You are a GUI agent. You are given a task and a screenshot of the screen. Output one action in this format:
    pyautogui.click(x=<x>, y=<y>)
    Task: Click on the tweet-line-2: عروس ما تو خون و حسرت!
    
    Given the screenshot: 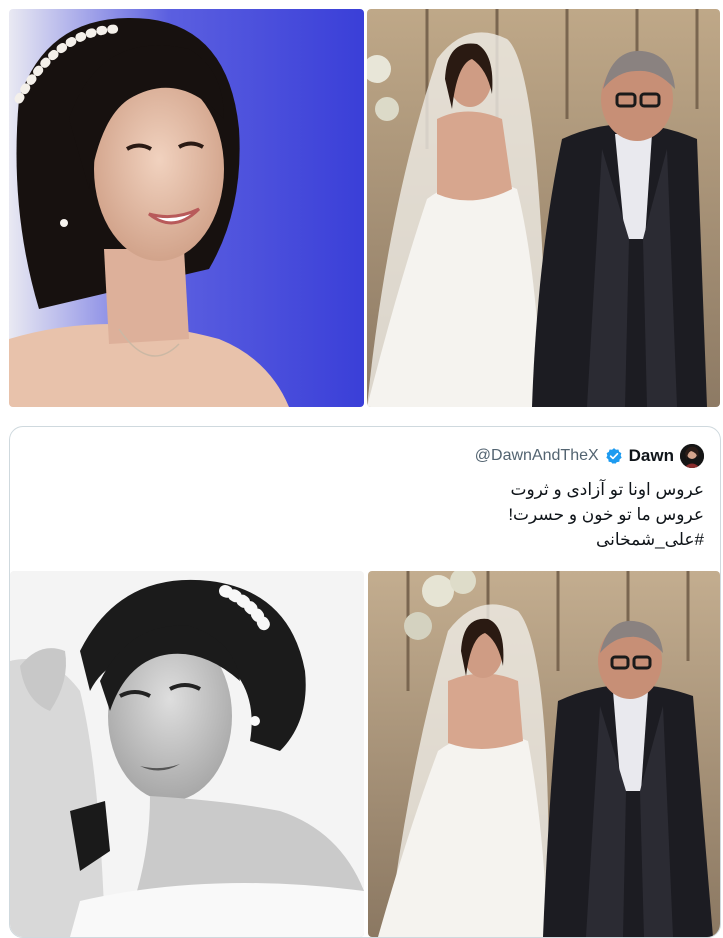 What is the action you would take?
    pyautogui.click(x=606, y=514)
    